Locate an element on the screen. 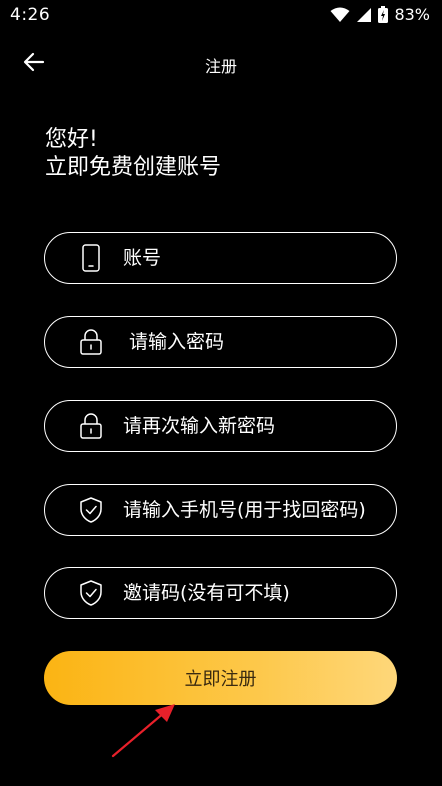 The image size is (442, 786). account-field is located at coordinates (220, 258).